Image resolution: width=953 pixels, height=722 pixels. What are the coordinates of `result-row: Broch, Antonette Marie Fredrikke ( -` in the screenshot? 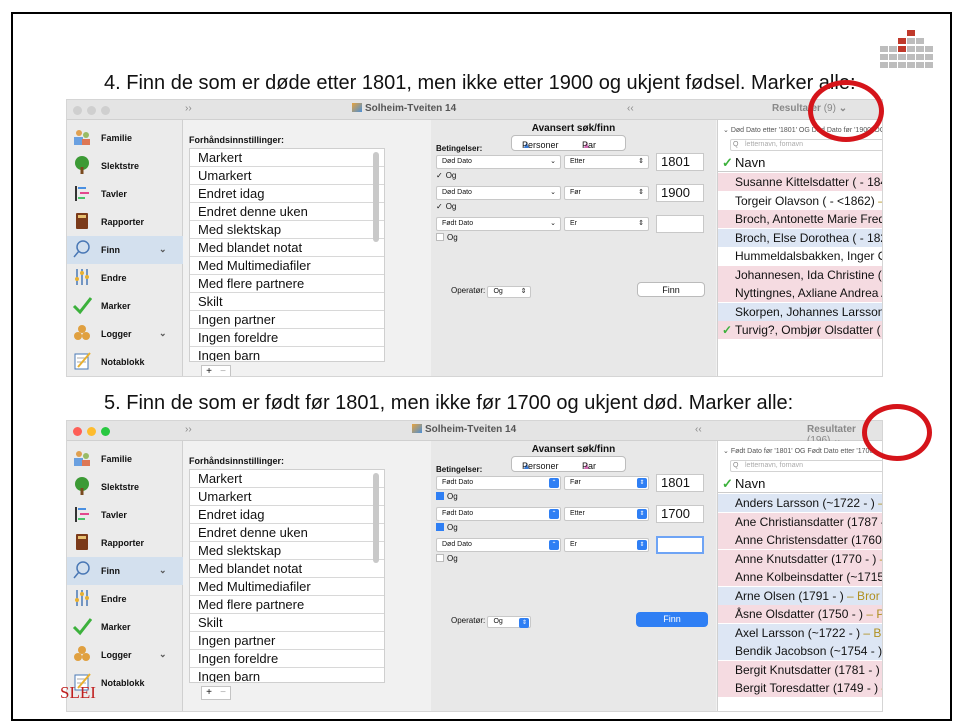 It's located at (800, 219).